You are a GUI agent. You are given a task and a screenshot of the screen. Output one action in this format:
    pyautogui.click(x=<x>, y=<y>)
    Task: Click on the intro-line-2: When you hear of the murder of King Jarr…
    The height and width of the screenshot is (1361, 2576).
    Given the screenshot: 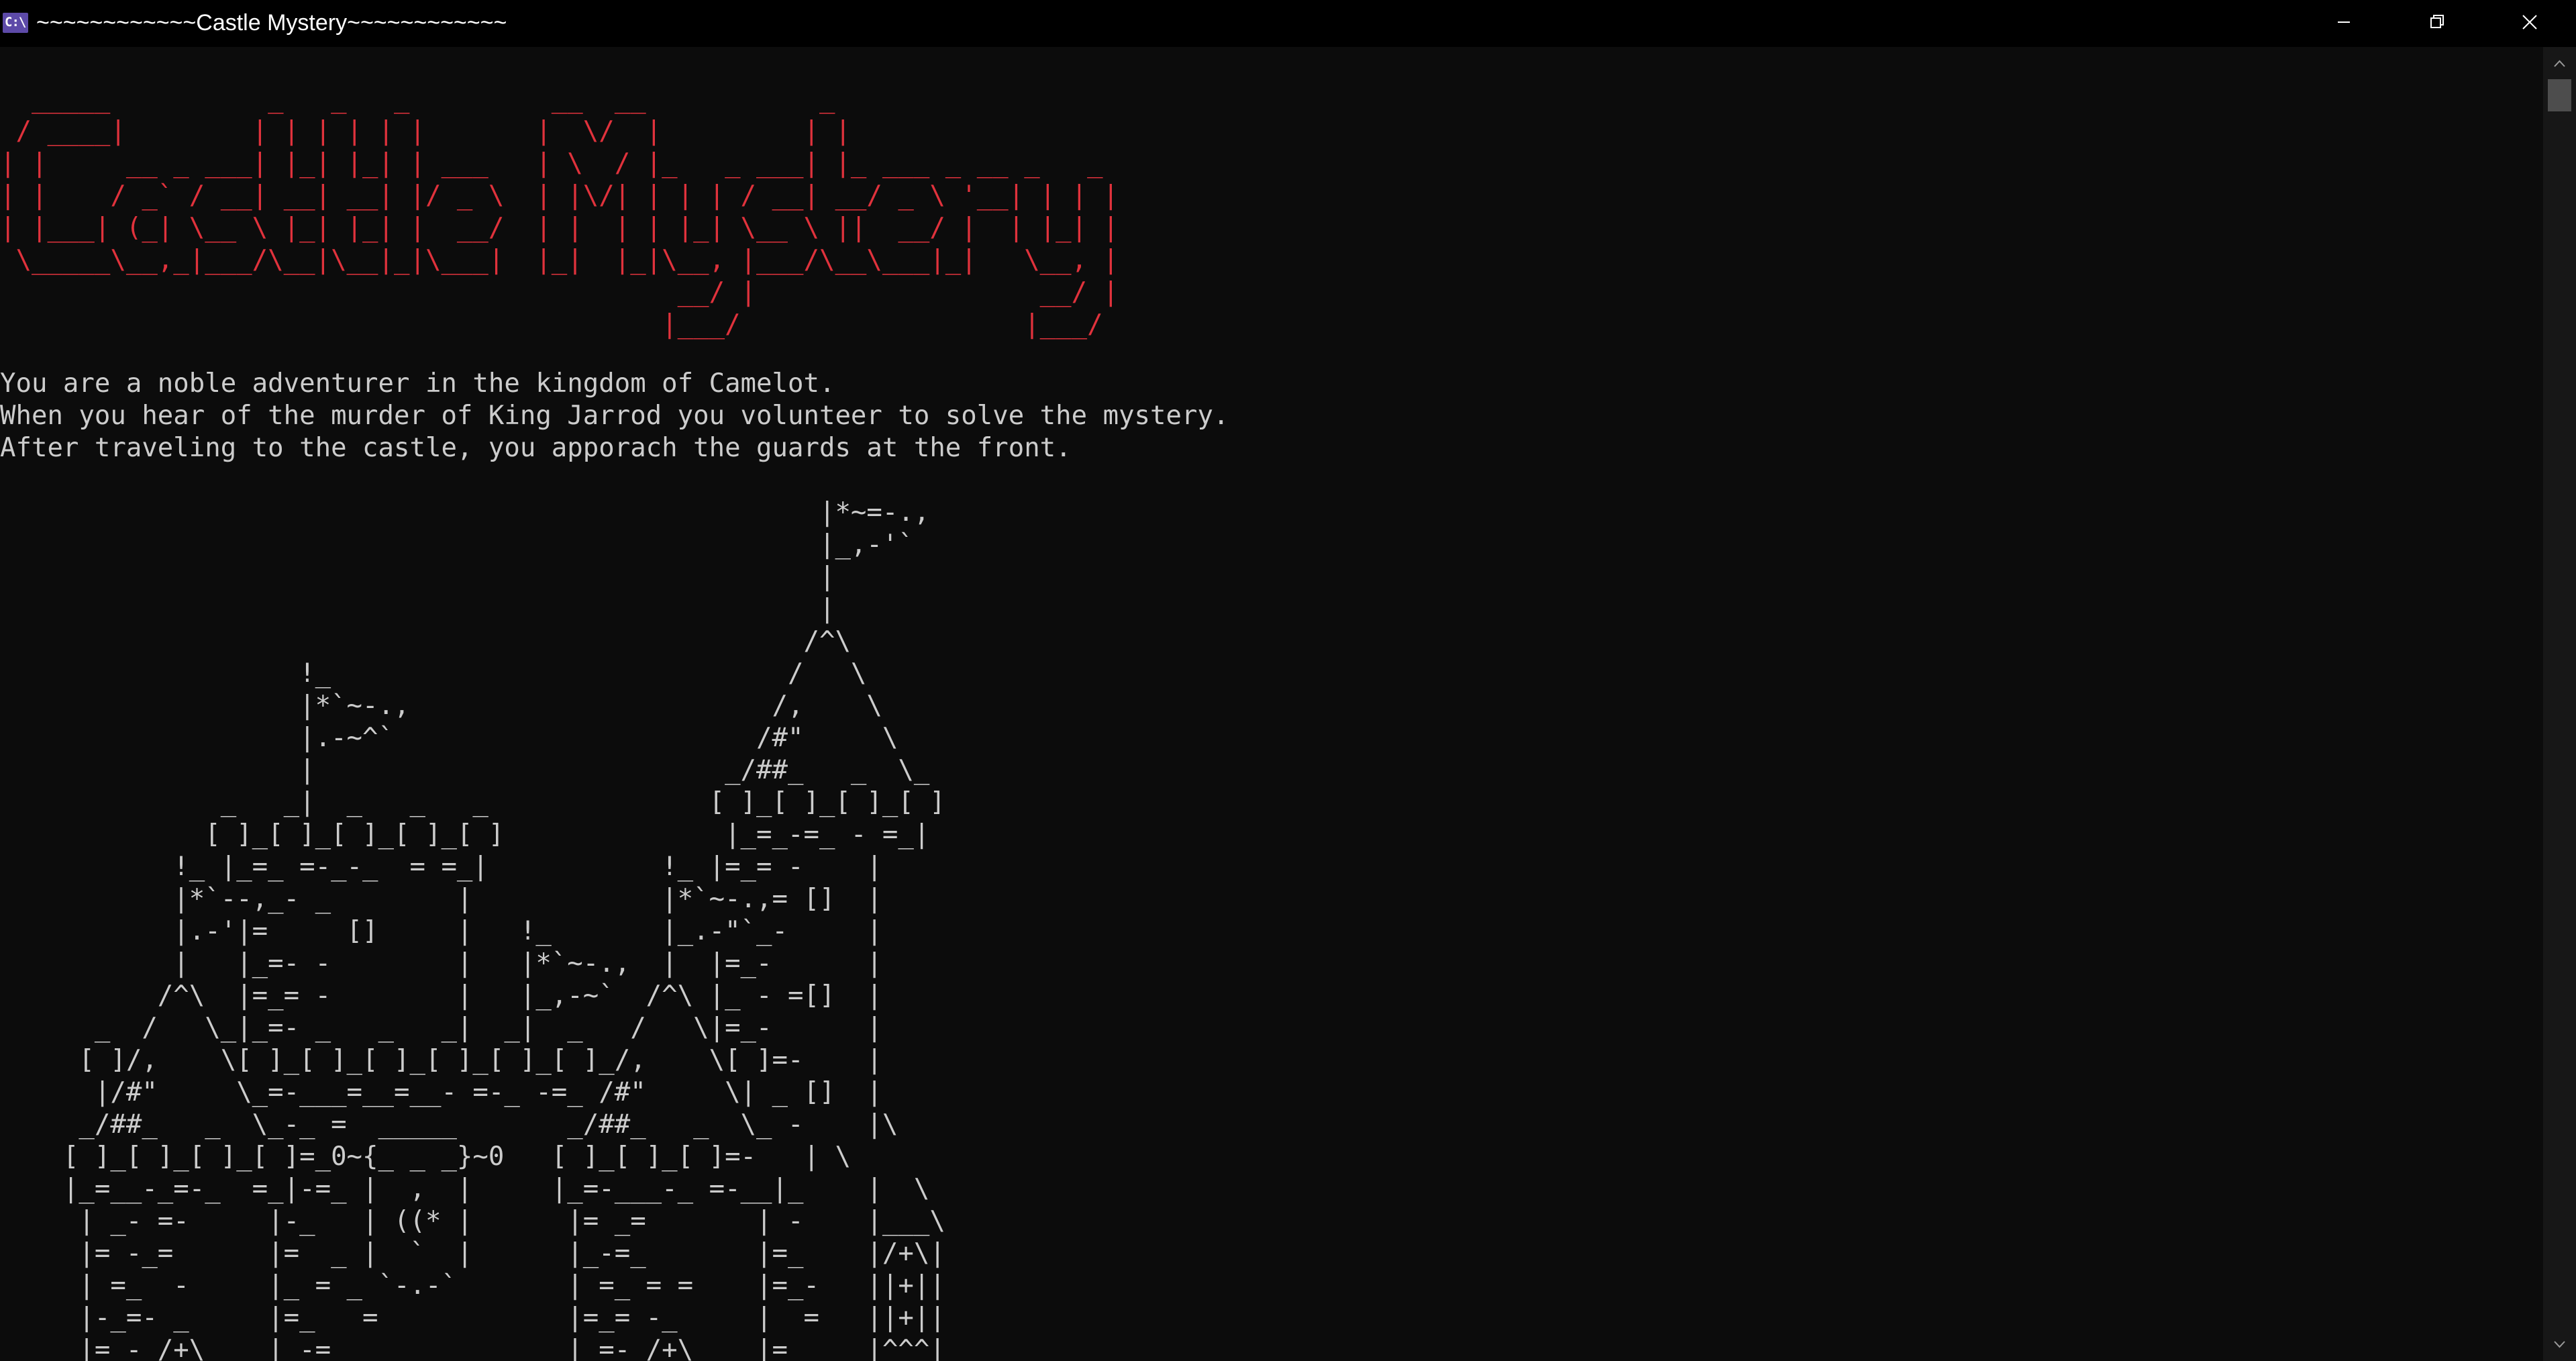 What is the action you would take?
    pyautogui.click(x=614, y=416)
    